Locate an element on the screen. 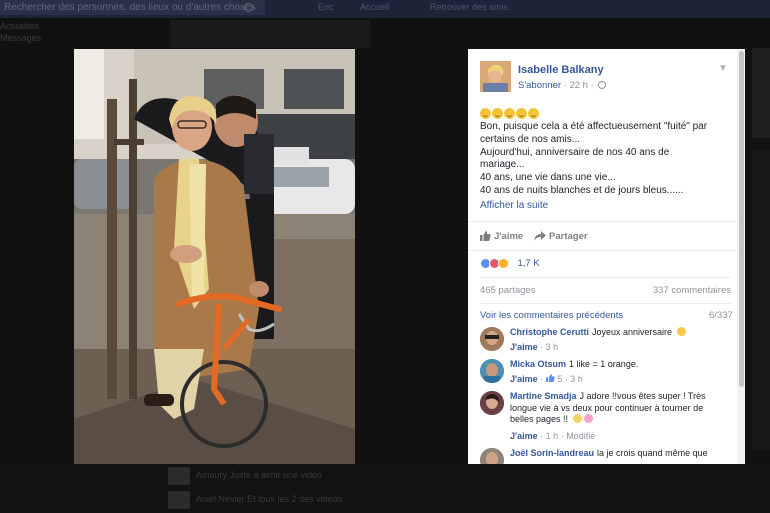  background-nav-friends: Retrouver des amis is located at coordinates (469, 7).